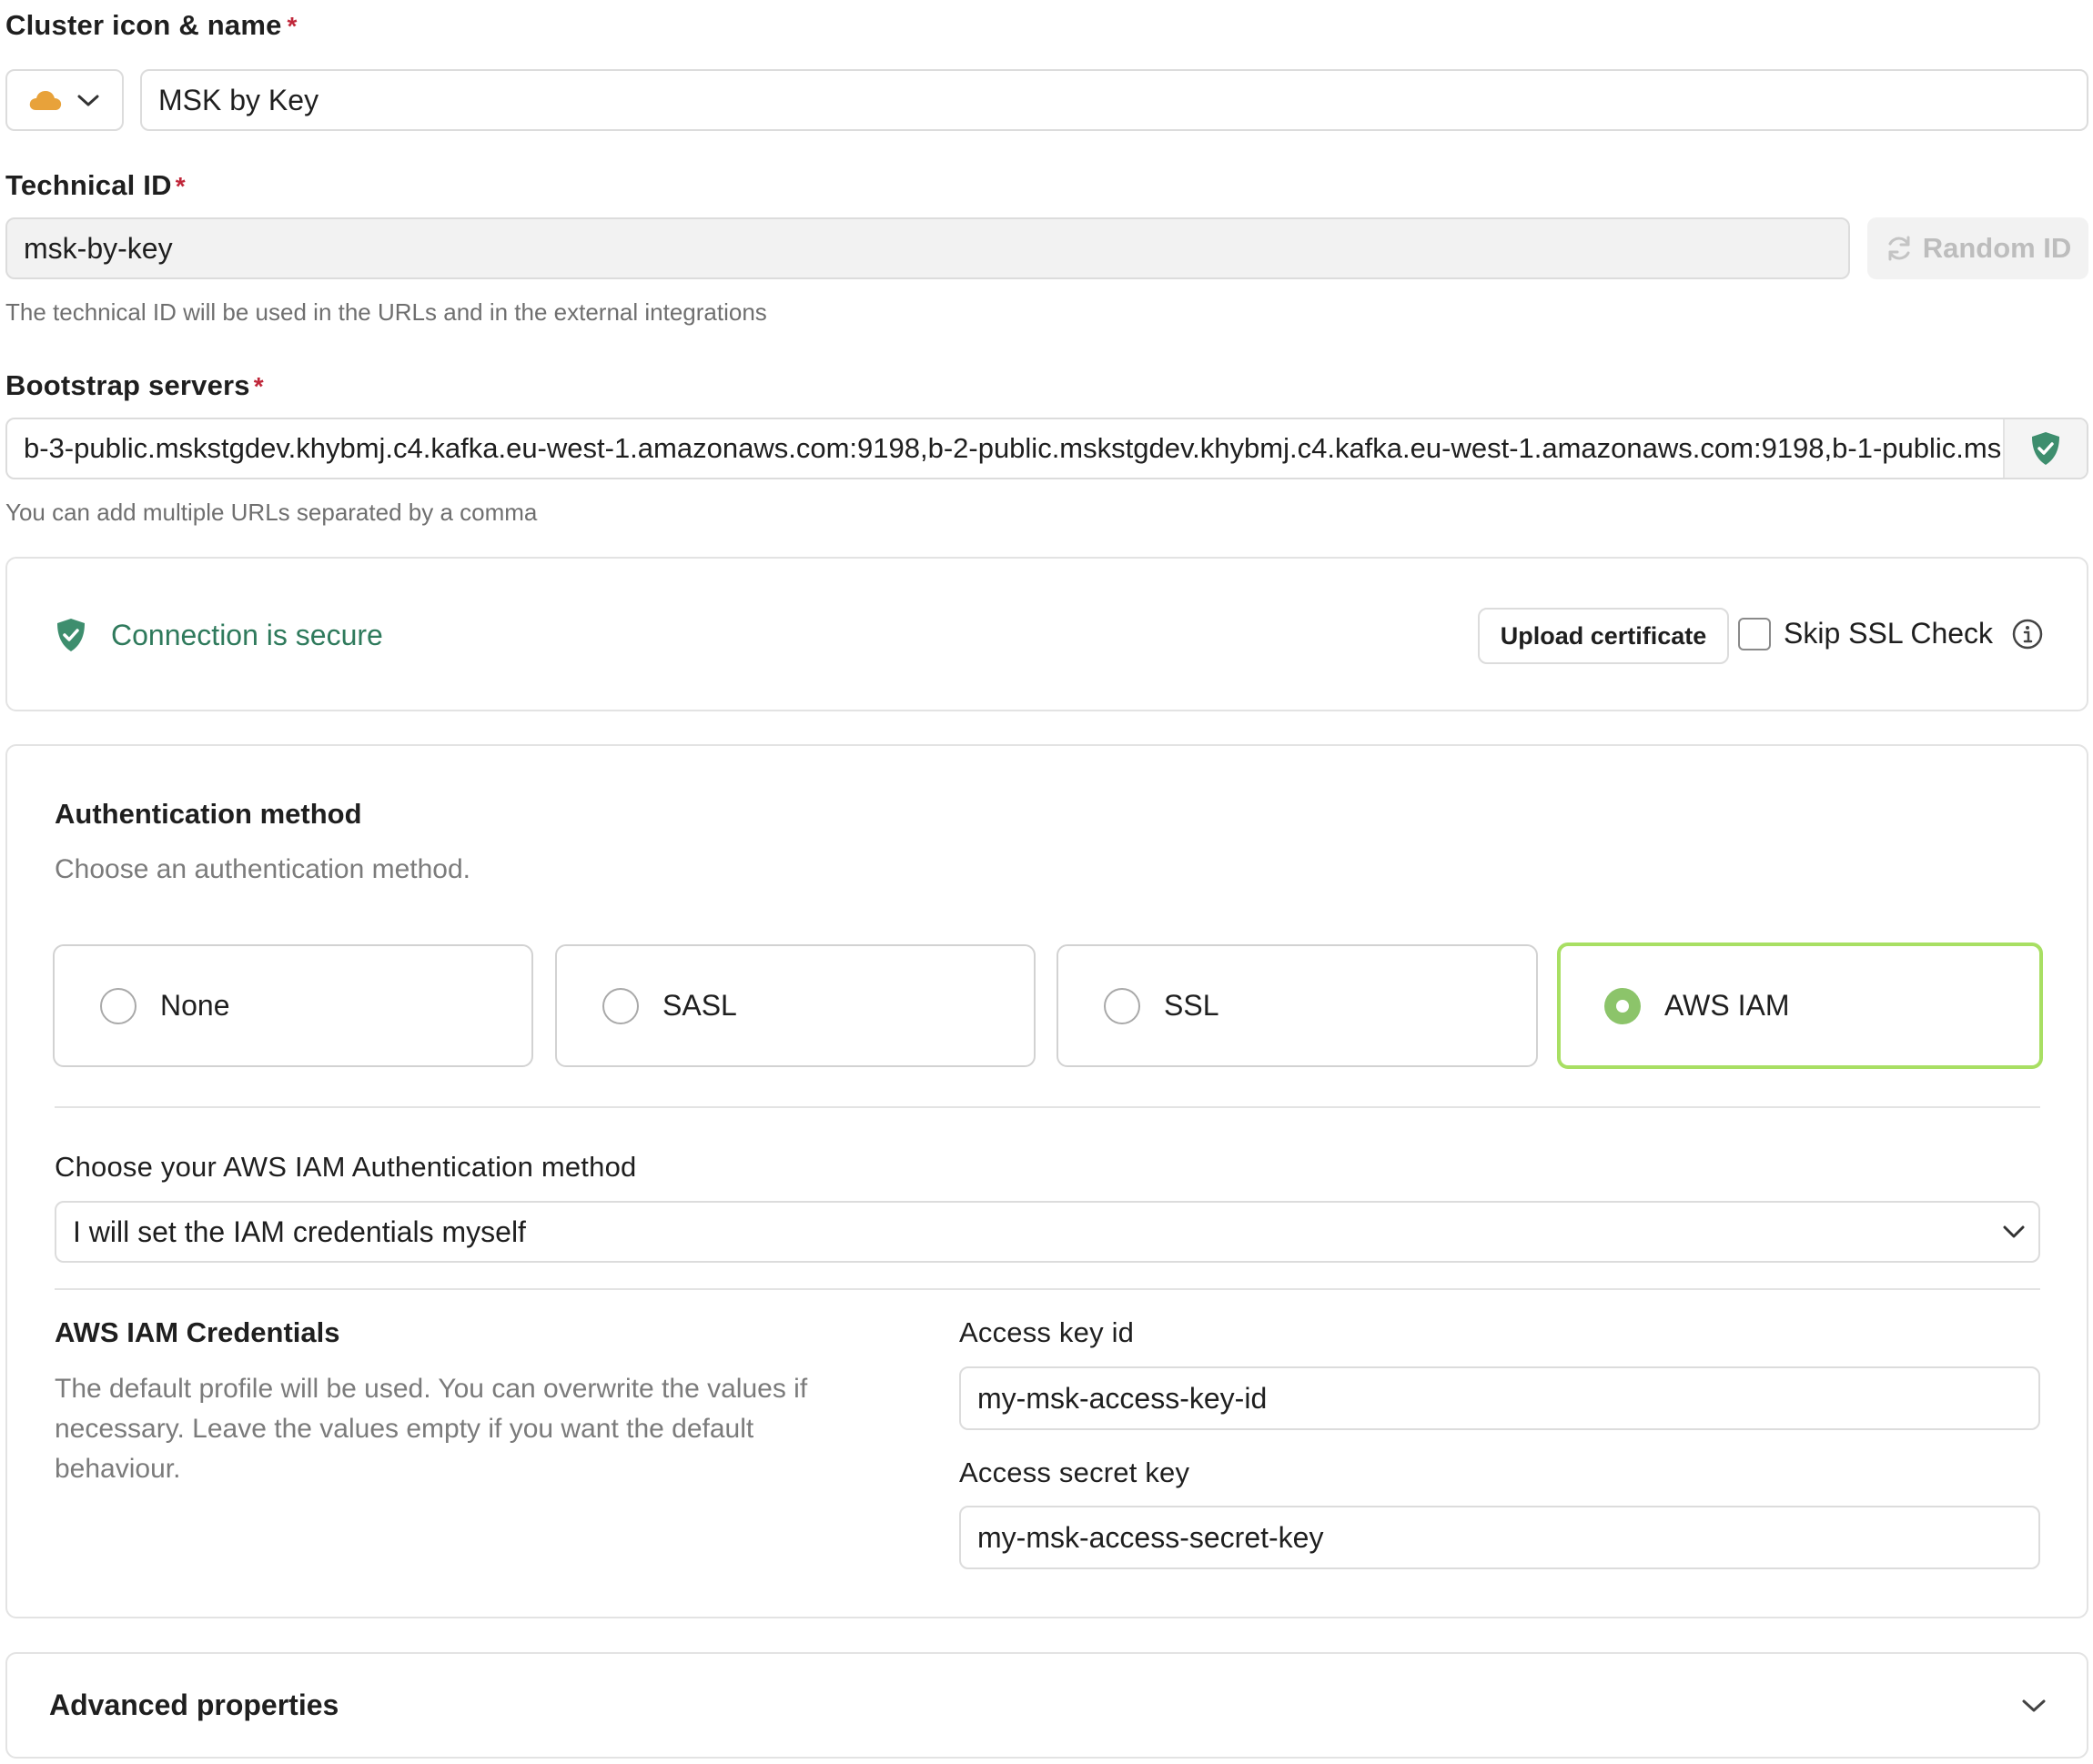  What do you see at coordinates (198, 1332) in the screenshot?
I see `credentials-title: AWS IAM Credentials` at bounding box center [198, 1332].